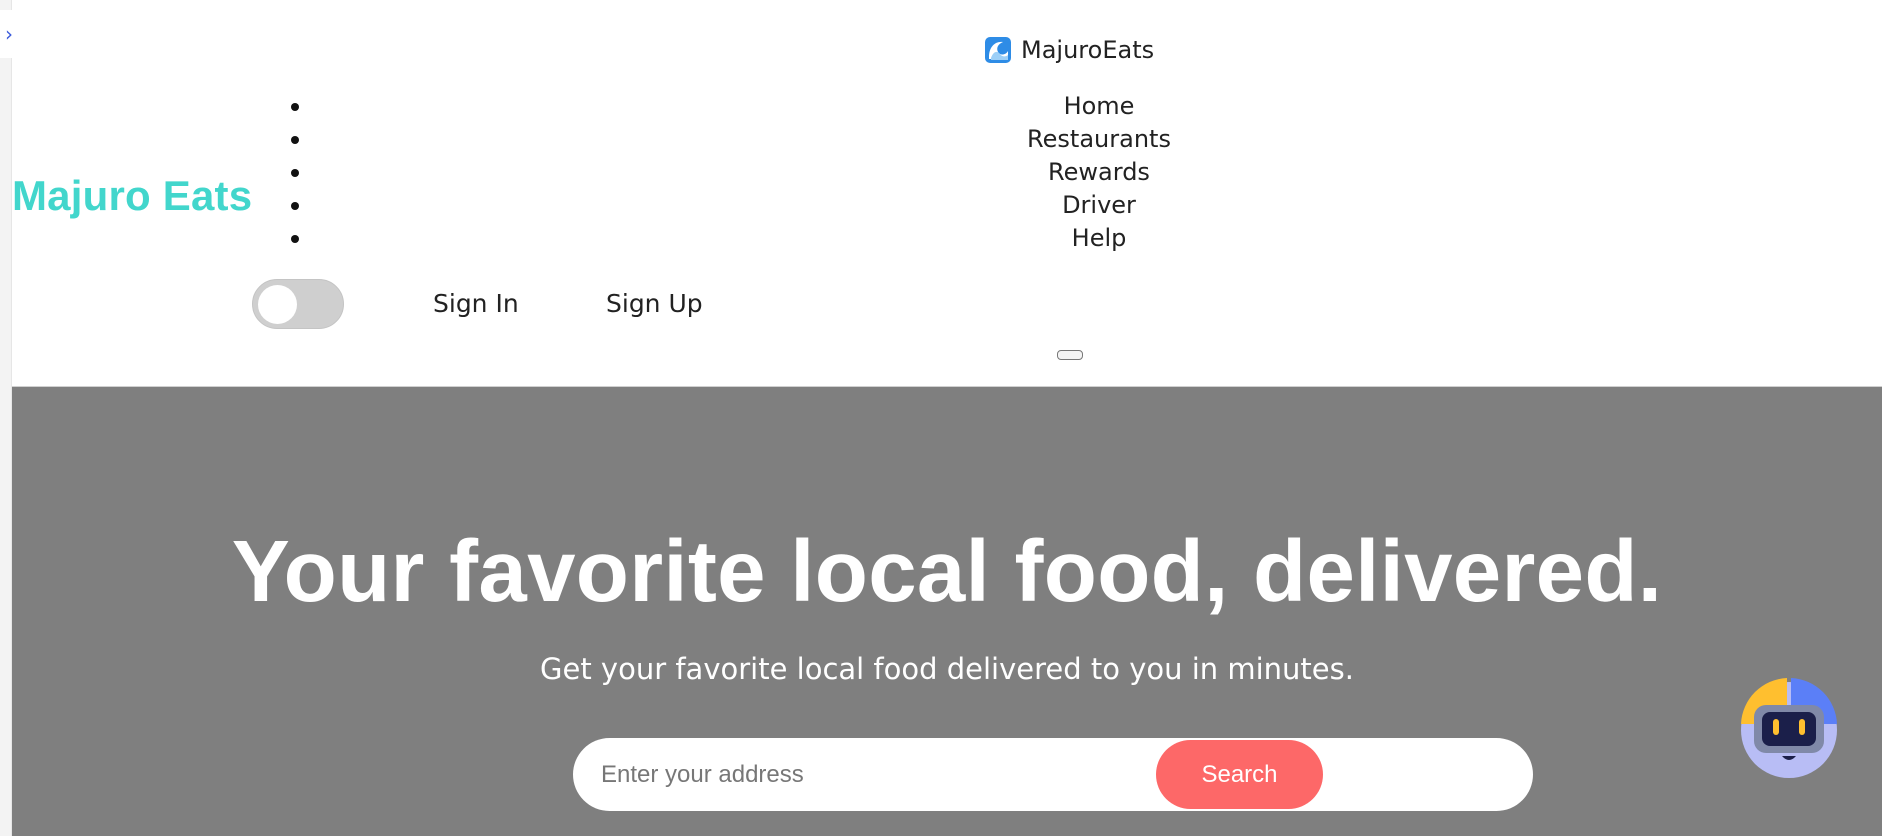 This screenshot has width=1882, height=836. I want to click on toggle-knob, so click(277, 304).